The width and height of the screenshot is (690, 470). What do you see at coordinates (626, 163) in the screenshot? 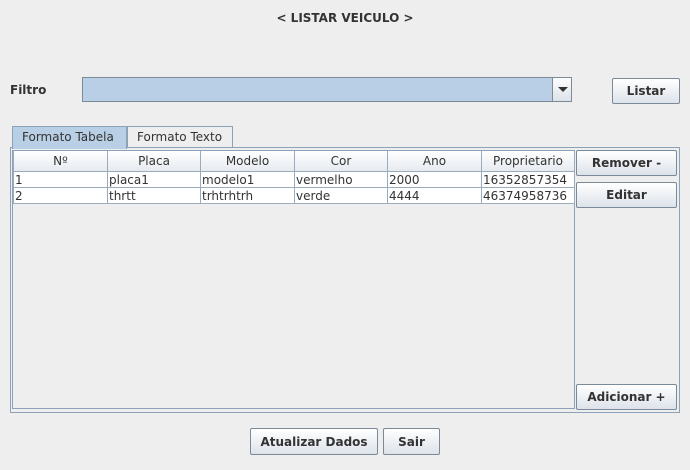
I see `remove-button: Remover -` at bounding box center [626, 163].